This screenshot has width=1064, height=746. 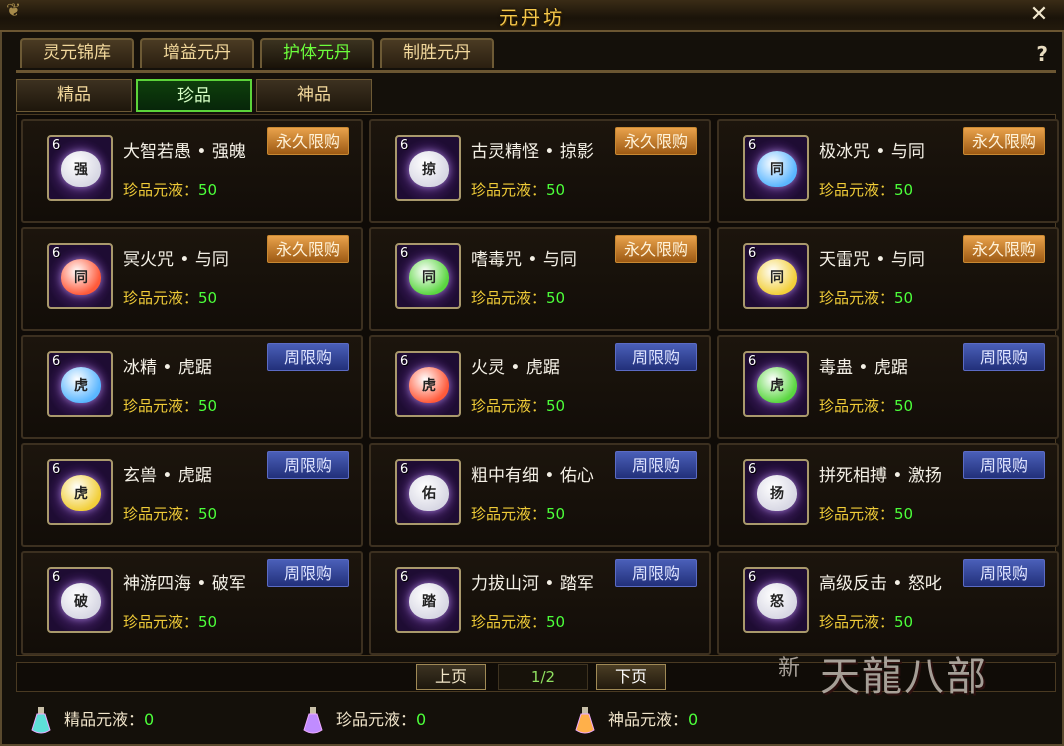 I want to click on item-card: 6 同嗜毒咒 • 与同 珍品元液：50 永久限购, so click(x=540, y=279).